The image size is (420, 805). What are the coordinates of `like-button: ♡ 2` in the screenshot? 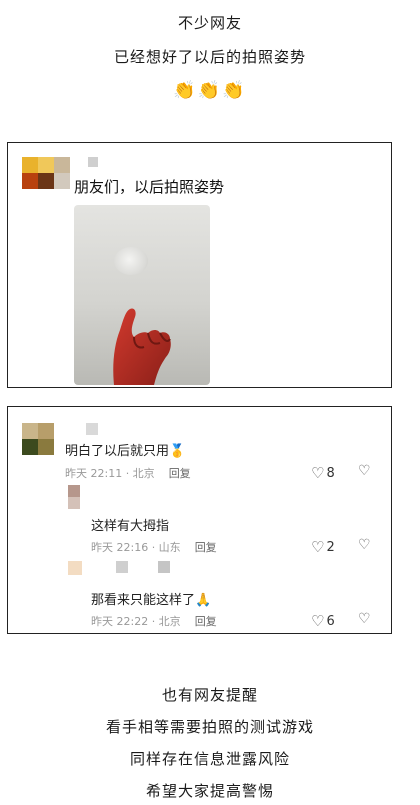 It's located at (323, 547).